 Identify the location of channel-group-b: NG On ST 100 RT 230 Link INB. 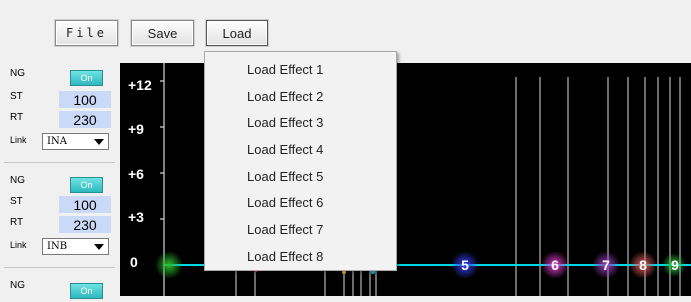
(59, 217).